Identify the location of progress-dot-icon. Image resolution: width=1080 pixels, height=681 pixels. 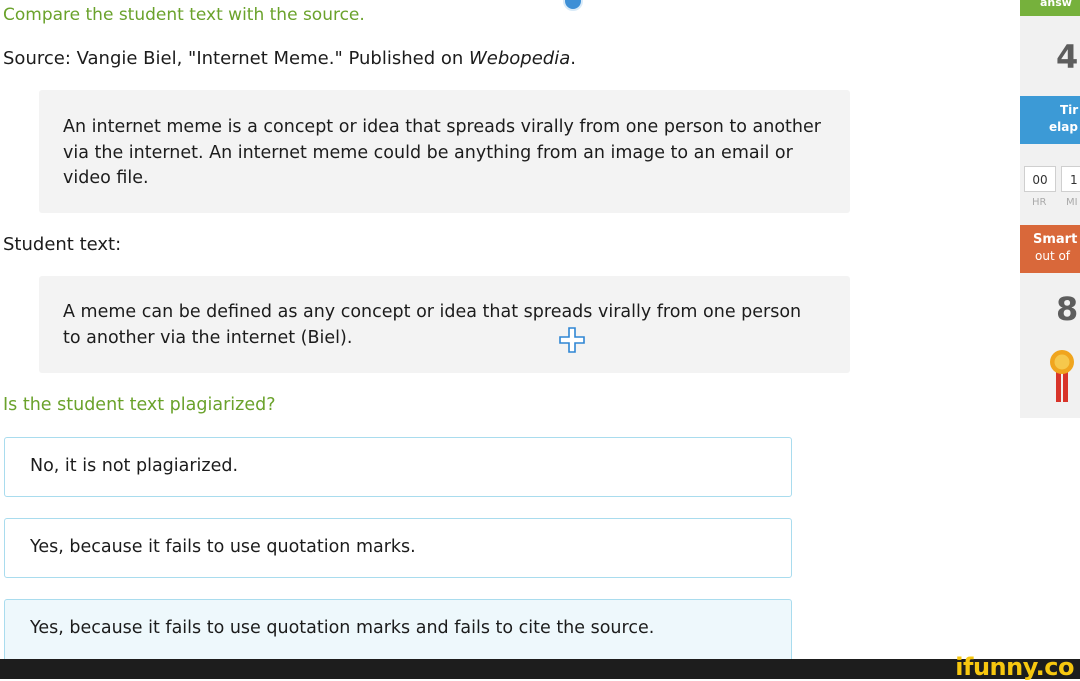
(573, 5).